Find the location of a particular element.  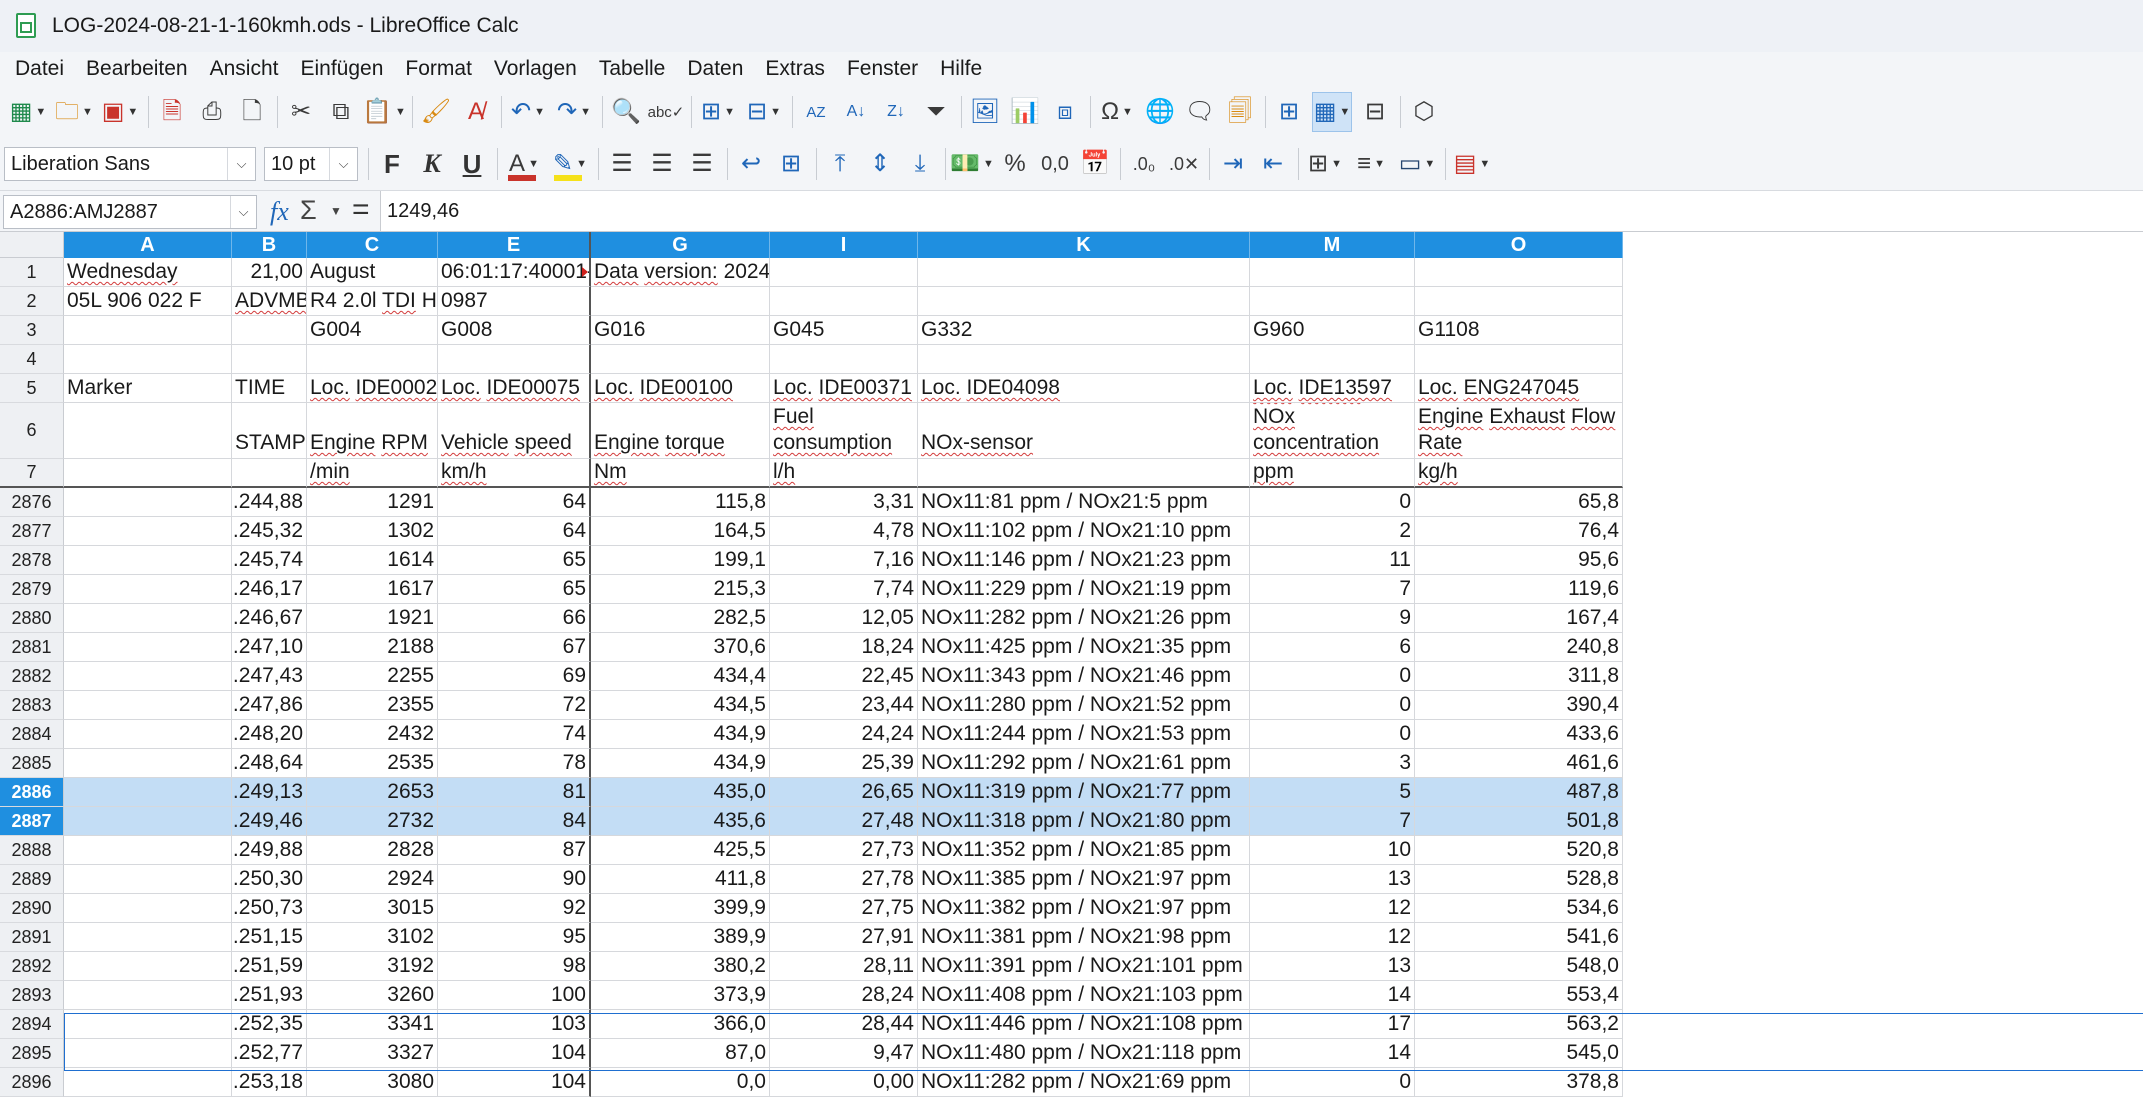

column-header-i: I is located at coordinates (844, 245).